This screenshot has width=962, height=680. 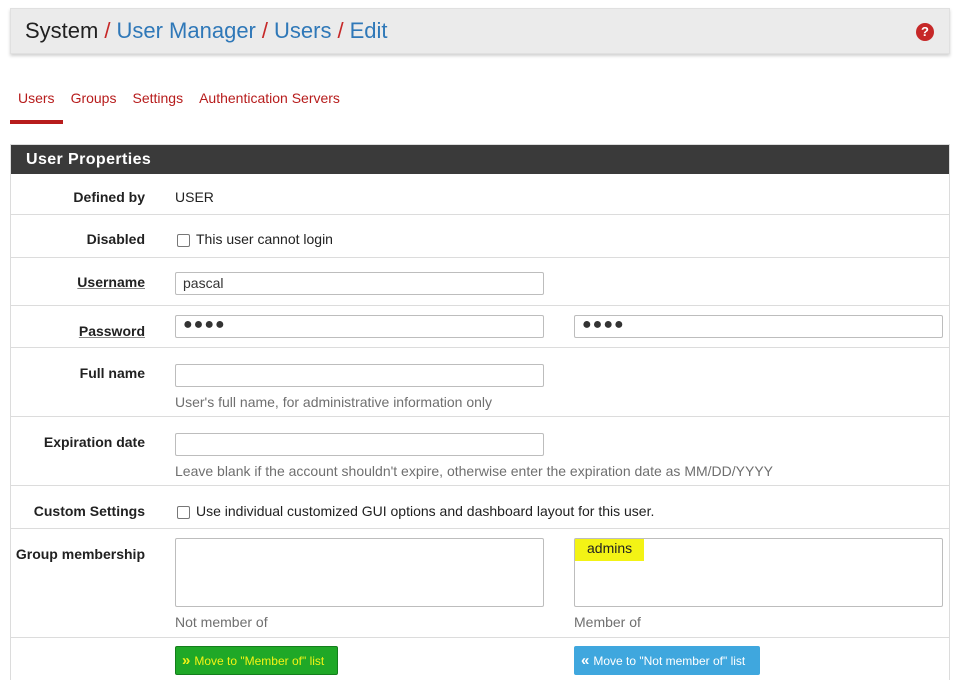 I want to click on row-defined-by: Defined by USER, so click(x=480, y=194).